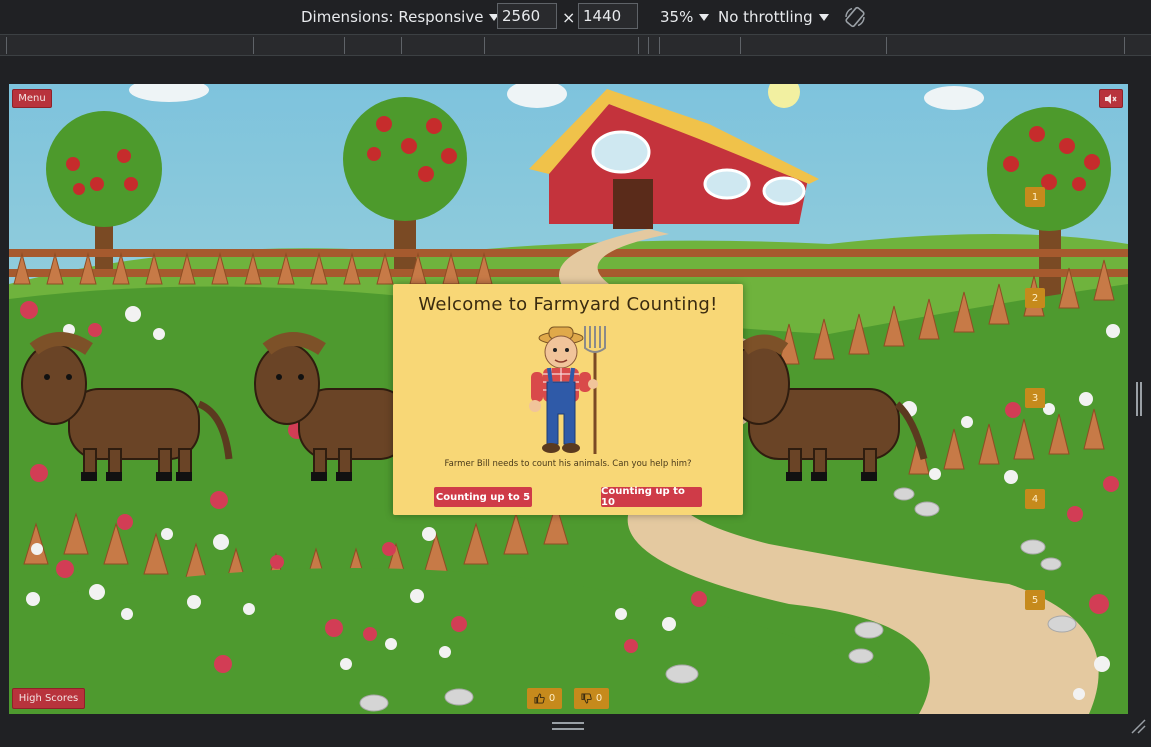  I want to click on thumbs-up-button: 0, so click(544, 698).